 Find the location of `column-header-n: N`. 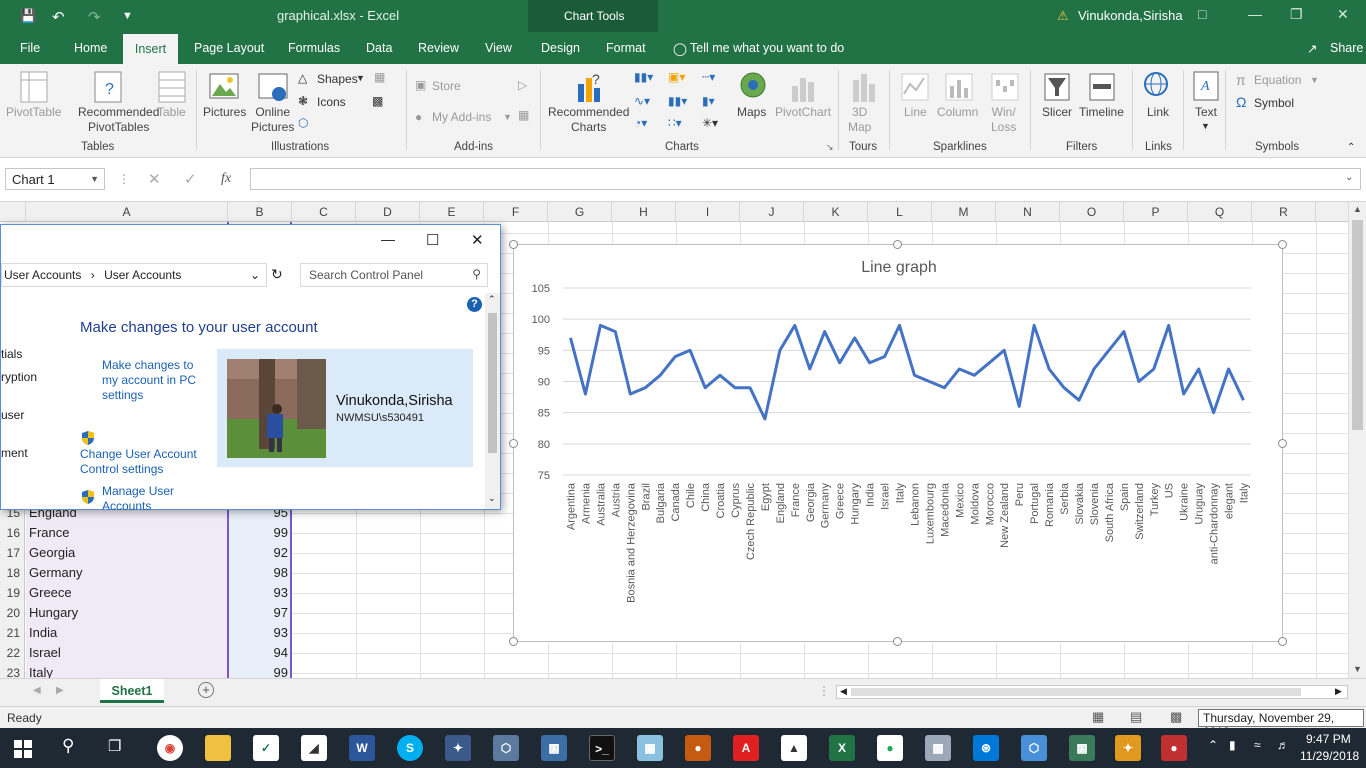

column-header-n: N is located at coordinates (1028, 212).